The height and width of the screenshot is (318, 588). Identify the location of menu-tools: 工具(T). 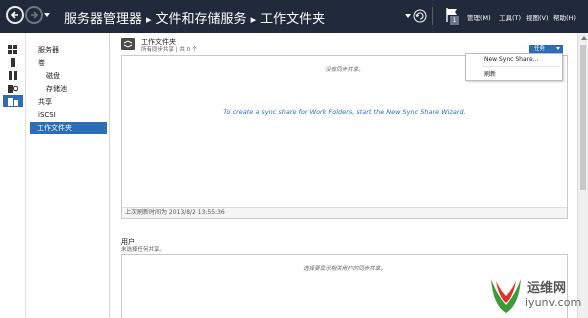
(510, 17).